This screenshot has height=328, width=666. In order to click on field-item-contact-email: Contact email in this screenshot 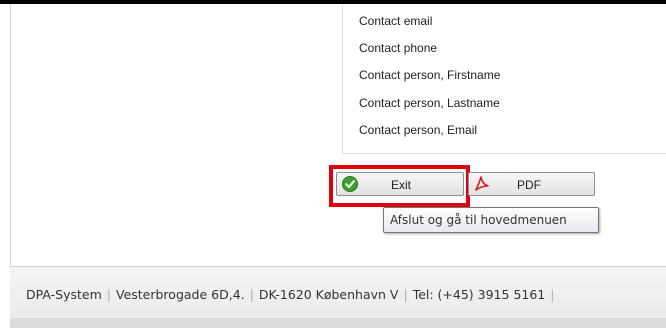, I will do `click(396, 21)`.